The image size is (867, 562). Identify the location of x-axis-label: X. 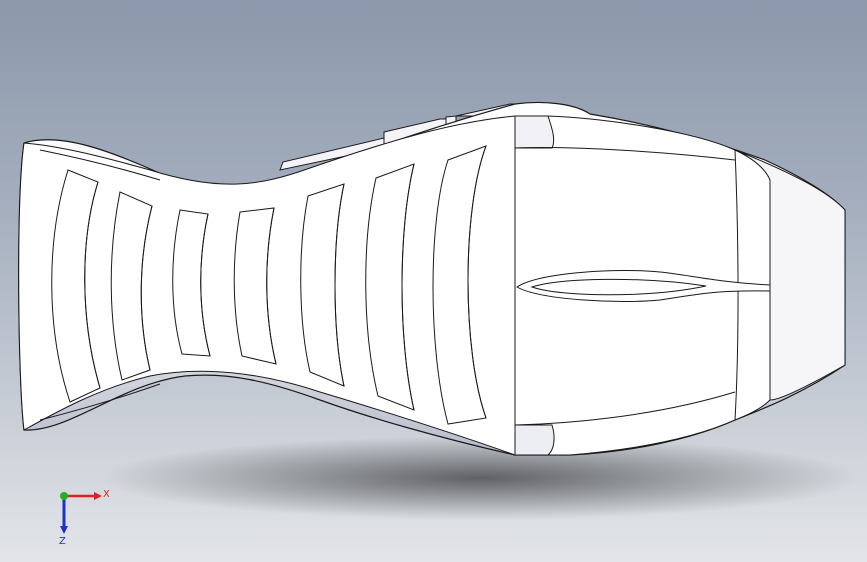
(106, 494).